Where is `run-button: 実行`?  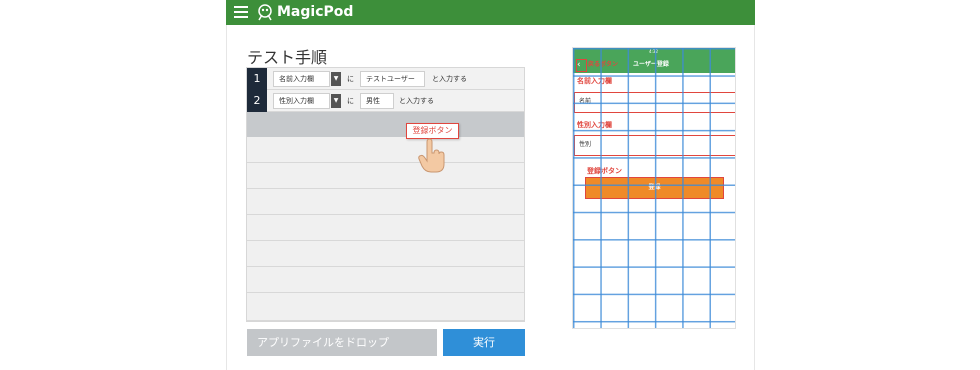
run-button: 実行 is located at coordinates (484, 342).